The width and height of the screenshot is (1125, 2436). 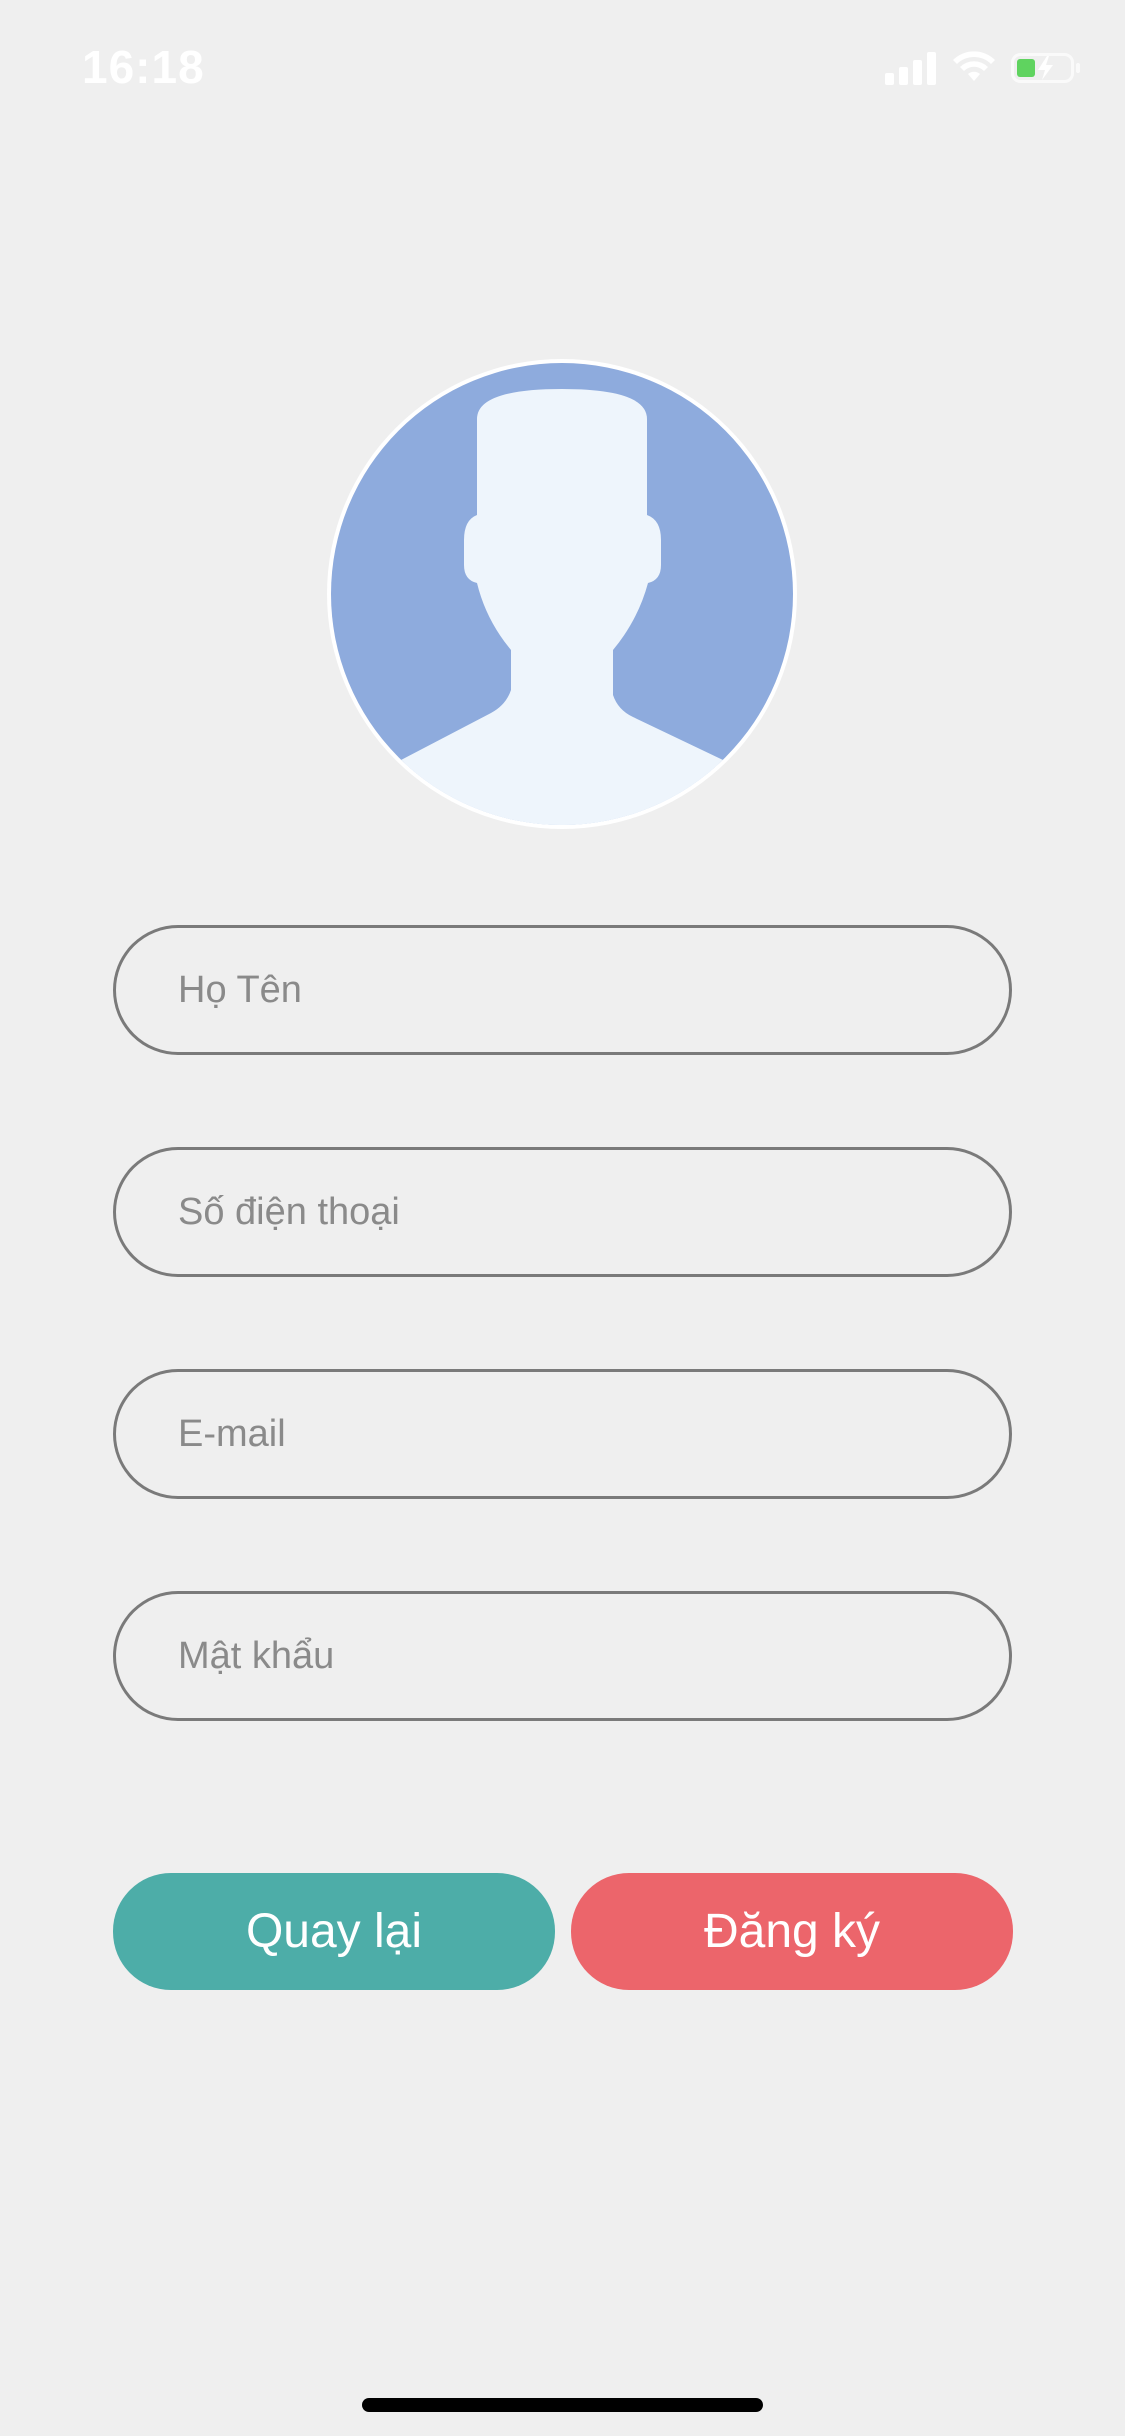 I want to click on home-indicator, so click(x=562, y=2405).